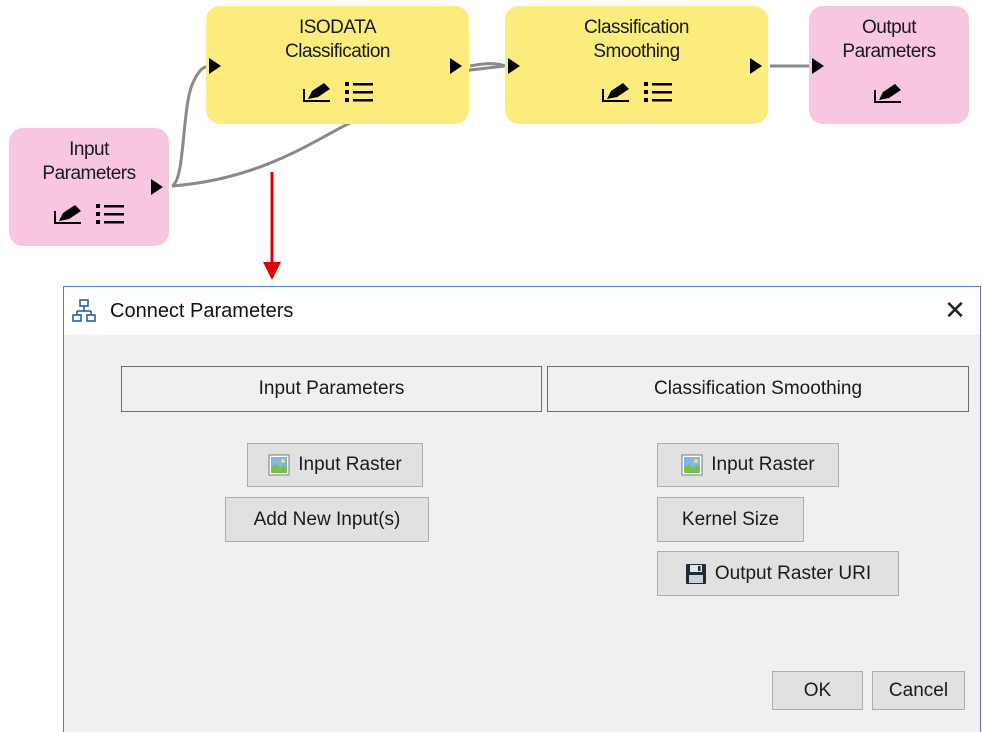 This screenshot has width=982, height=732. What do you see at coordinates (89, 187) in the screenshot?
I see `node-input-parameters: Input Parameters` at bounding box center [89, 187].